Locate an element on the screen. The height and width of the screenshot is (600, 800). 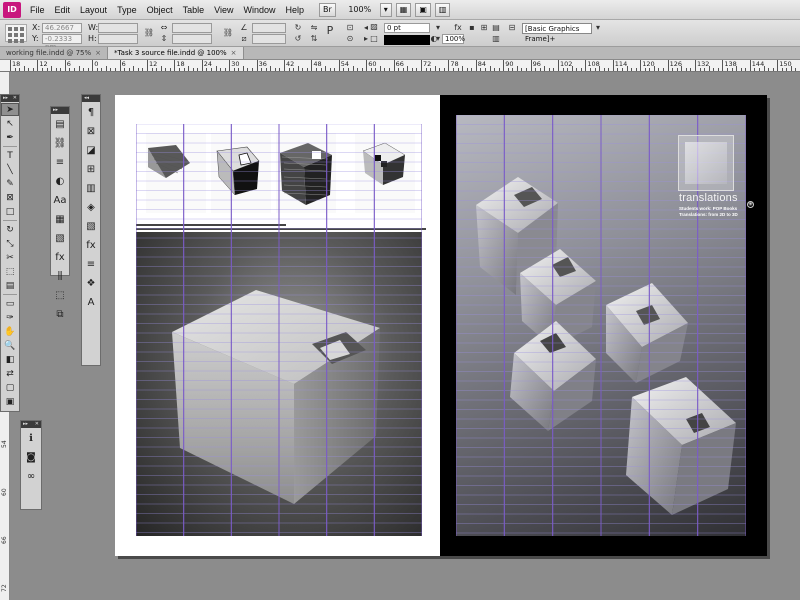
cell-styles-icon: ▥ is located at coordinates (91, 188).